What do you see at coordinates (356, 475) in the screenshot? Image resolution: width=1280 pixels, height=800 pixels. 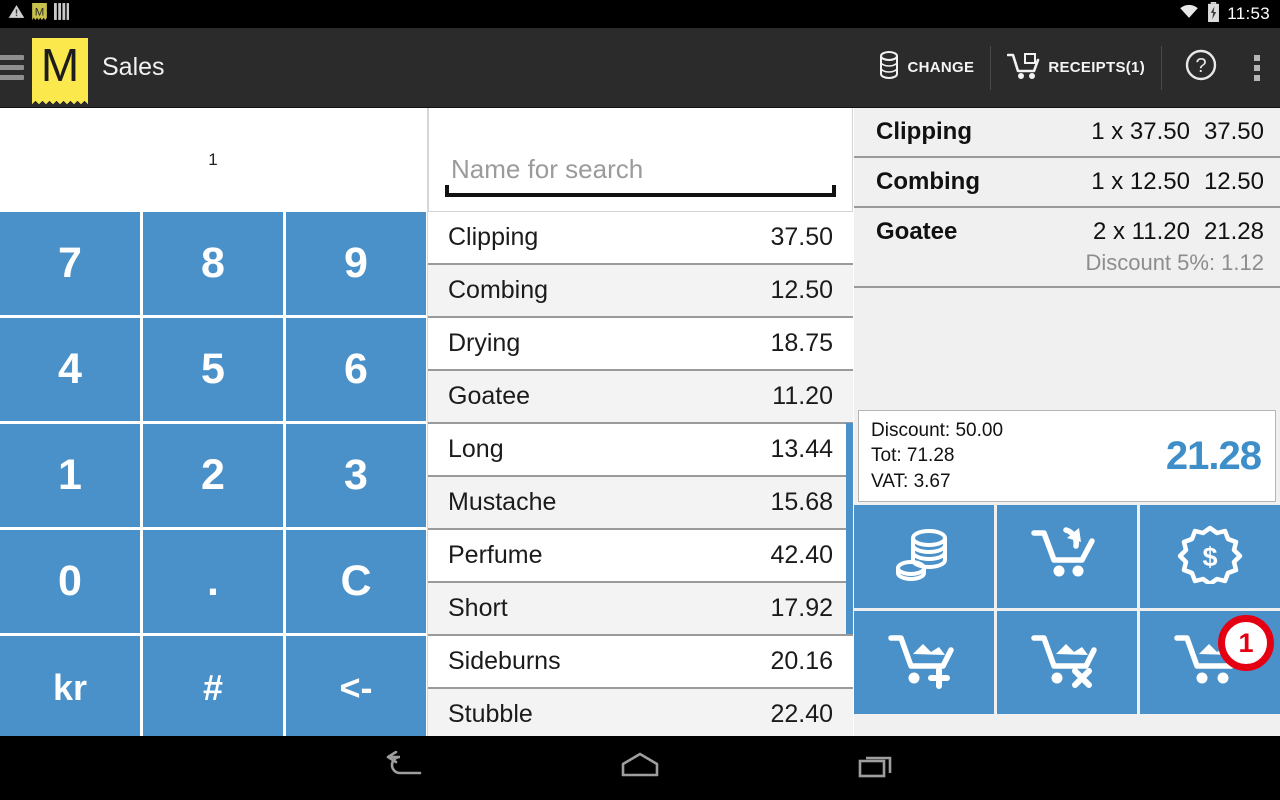 I see `keypad-key-3: 3` at bounding box center [356, 475].